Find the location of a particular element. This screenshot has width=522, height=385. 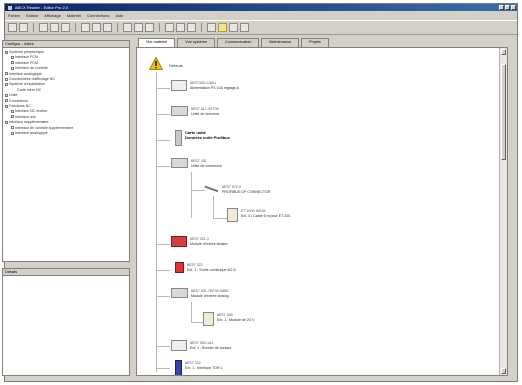

menu-connections: Connections is located at coordinates (98, 15).